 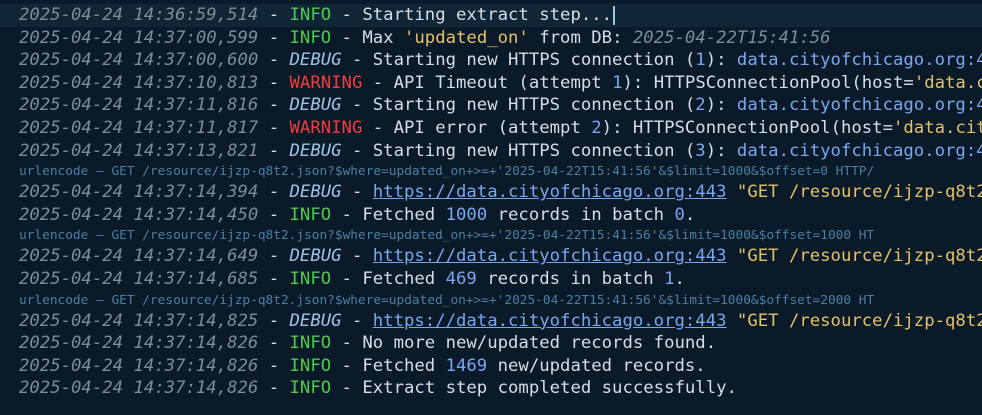 I want to click on quoted-string: 'updated_on', so click(x=466, y=37).